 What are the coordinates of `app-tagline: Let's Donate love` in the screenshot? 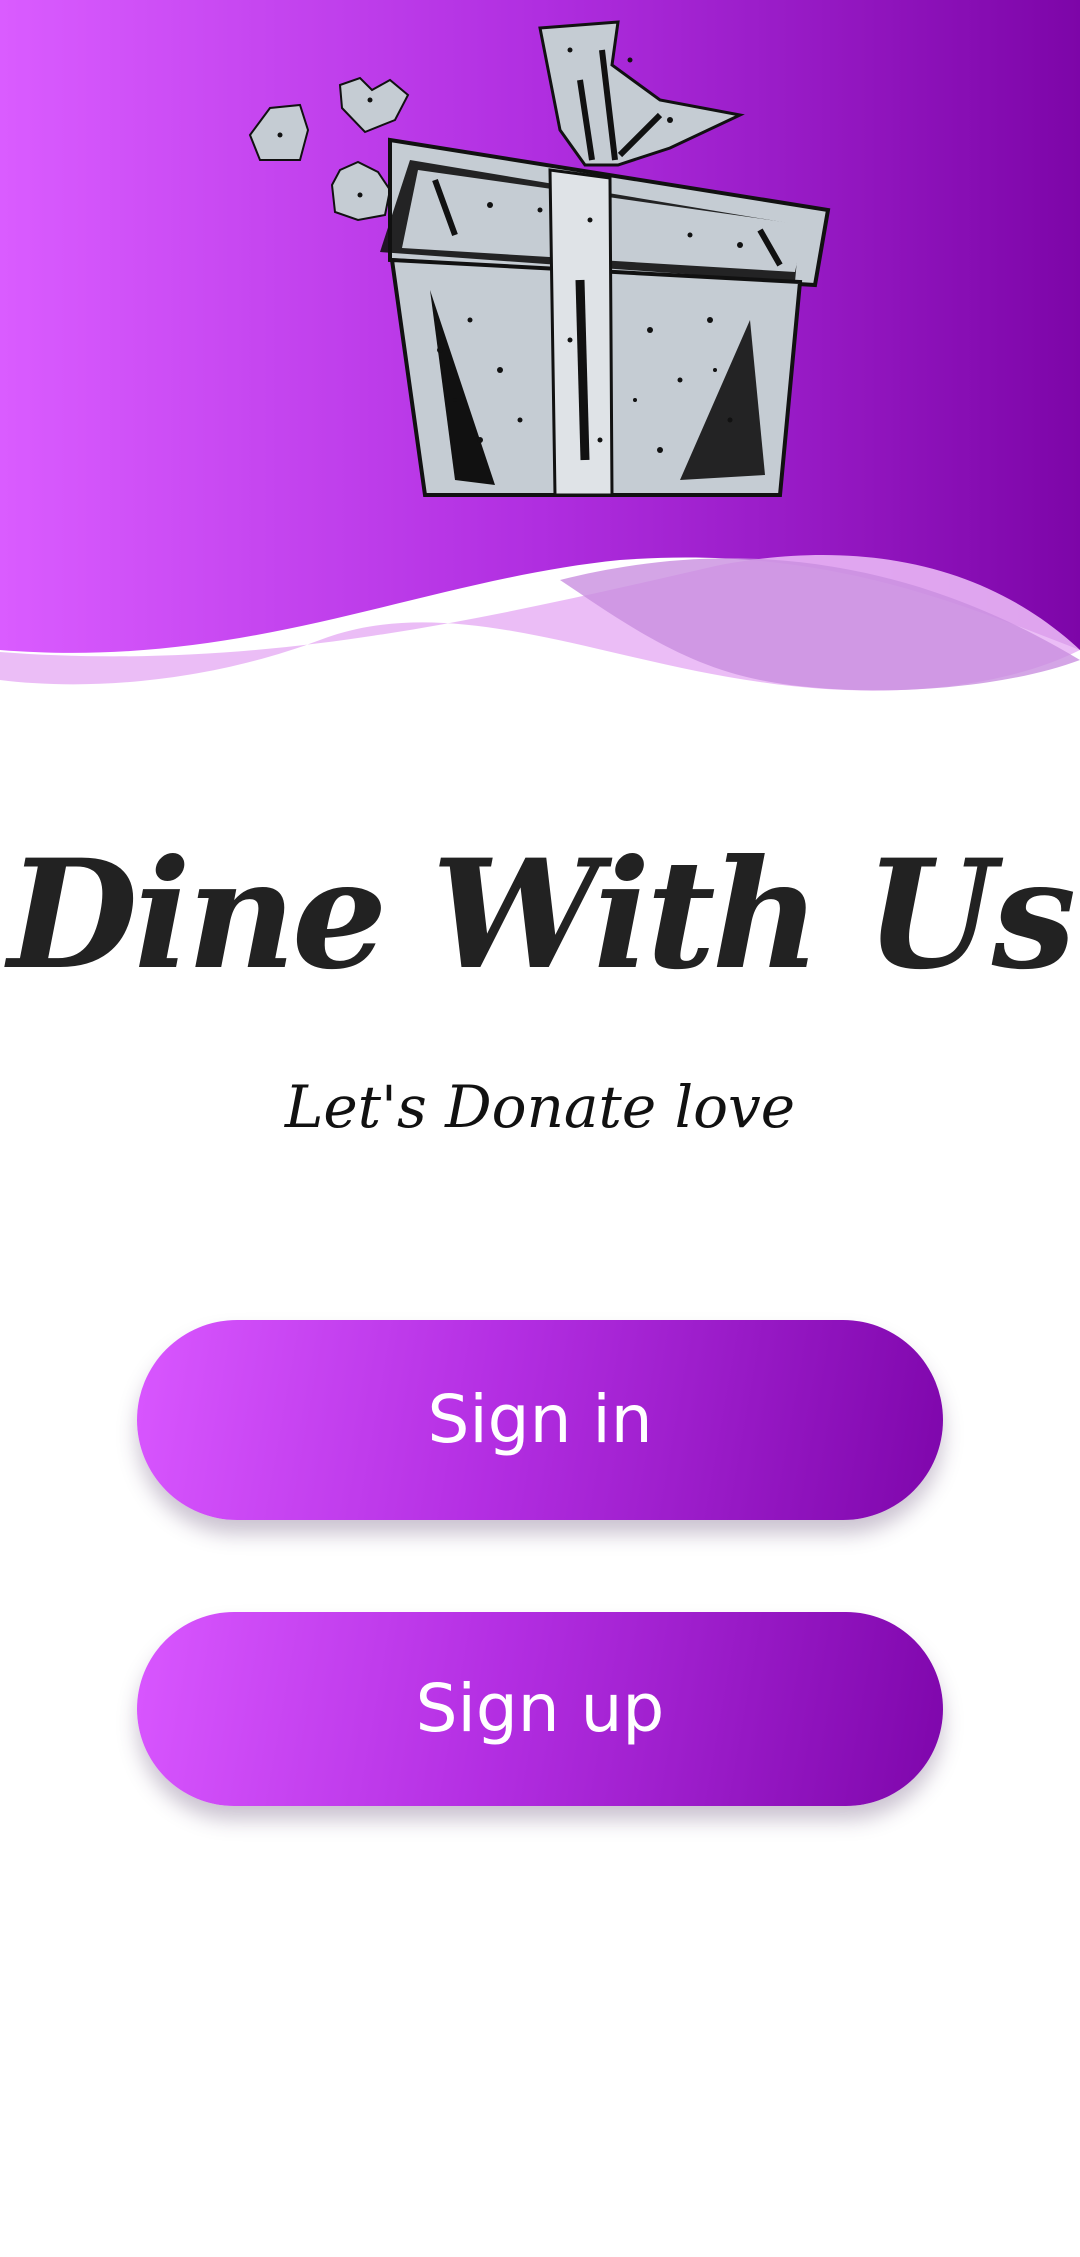 It's located at (540, 1107).